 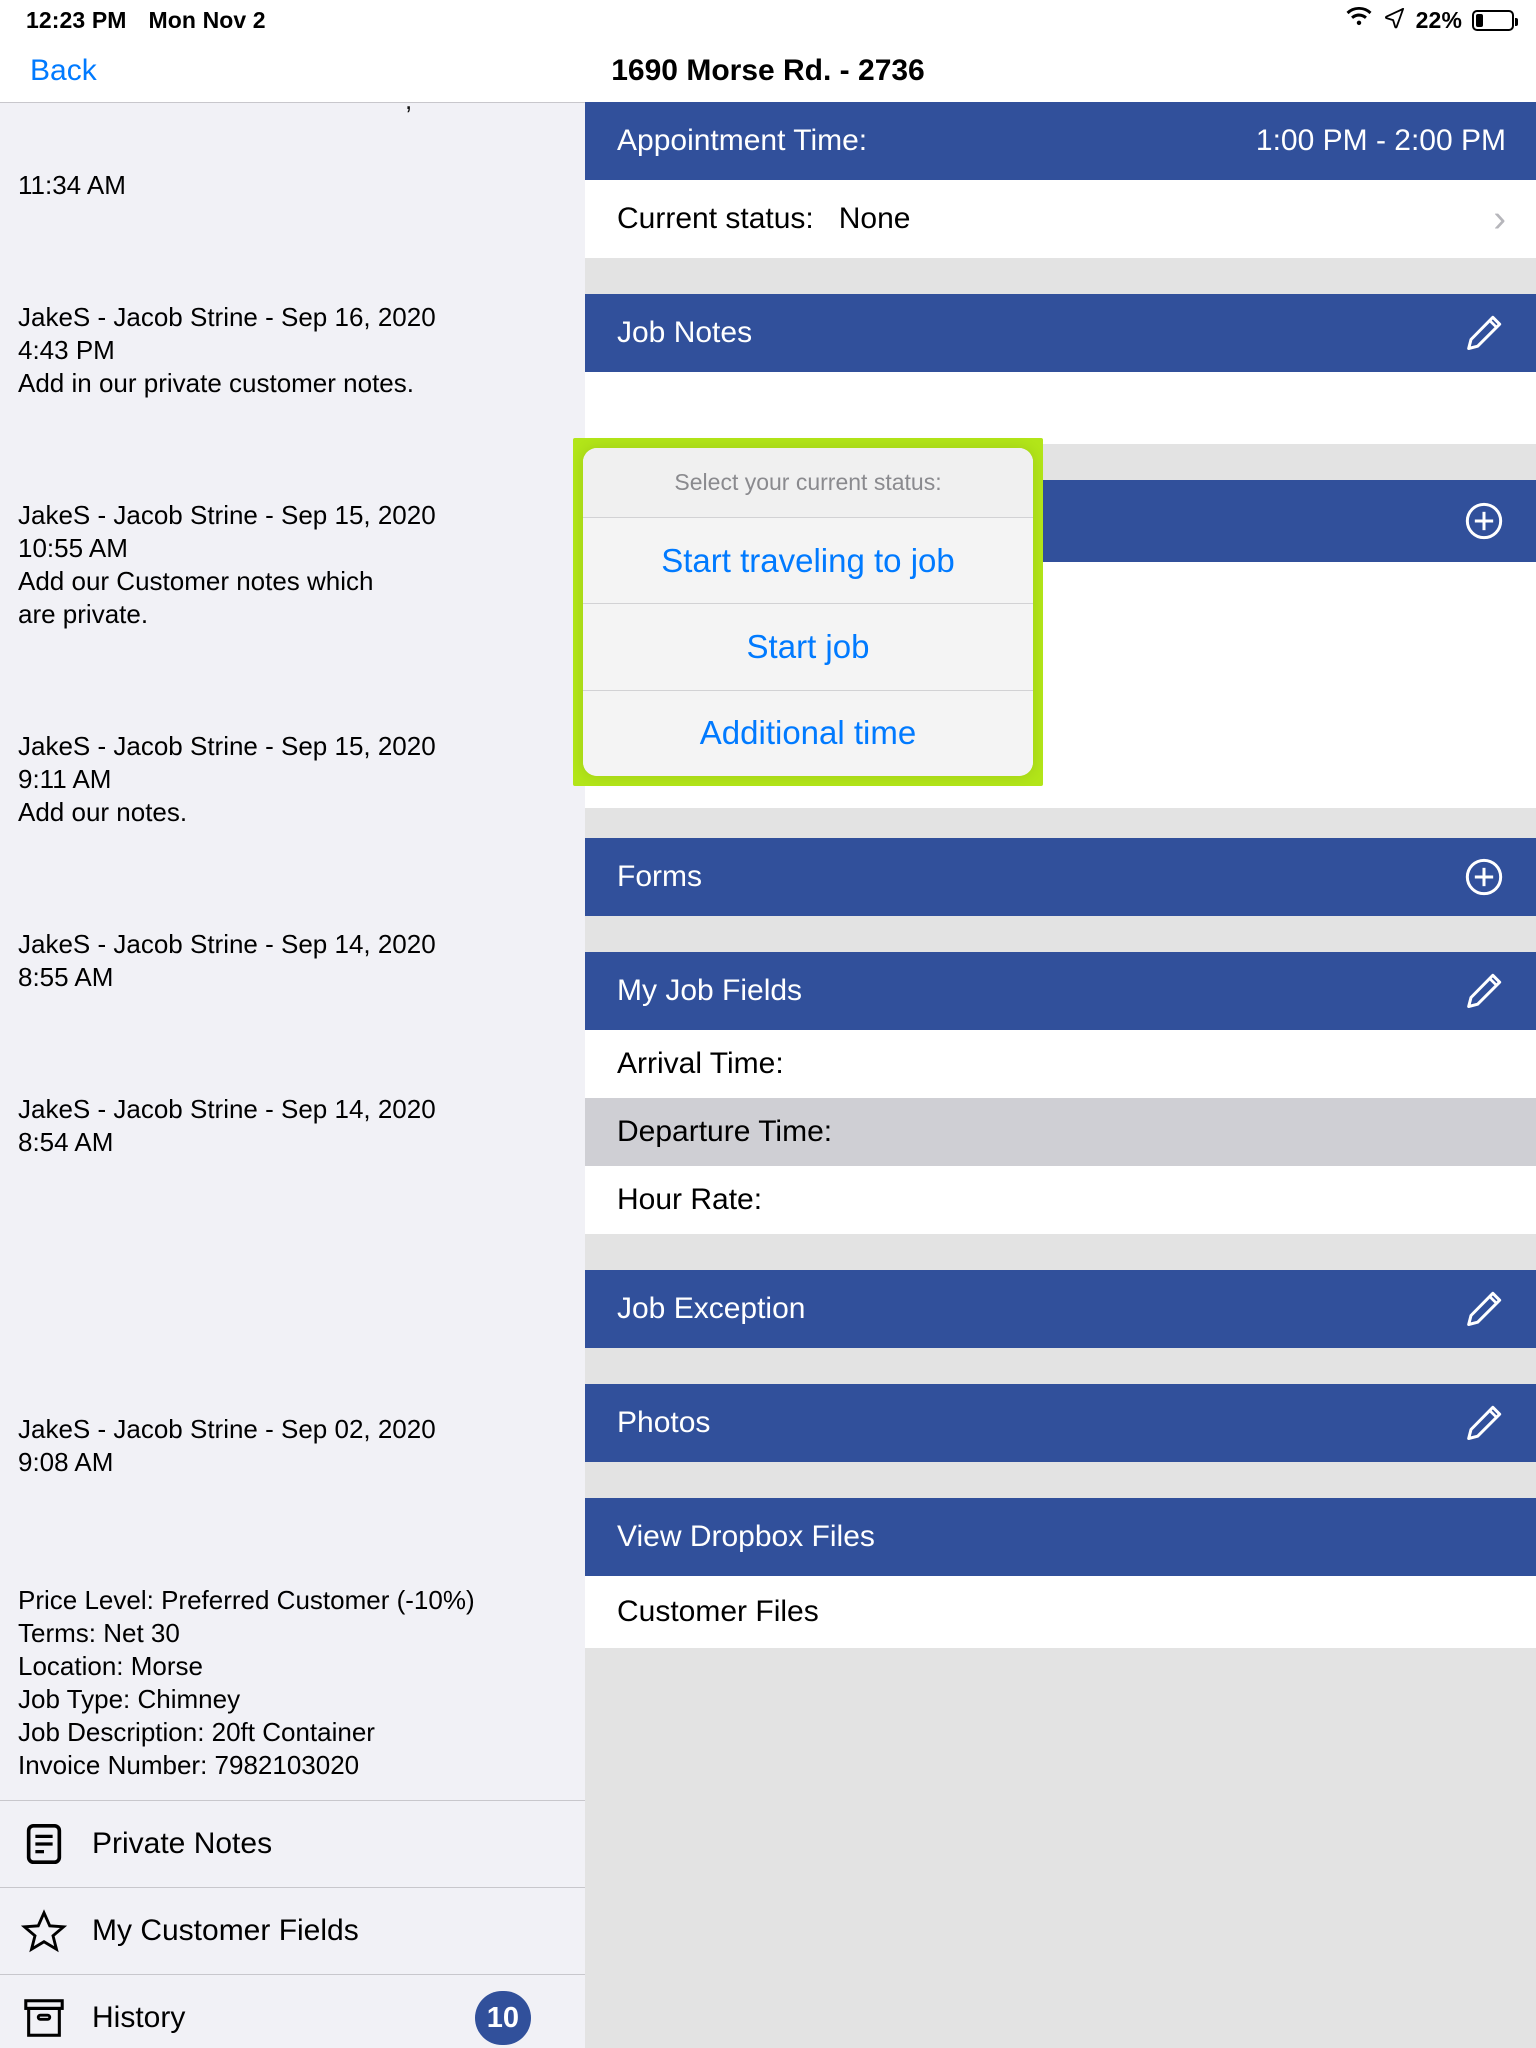 I want to click on customer-files-row: Customer Files, so click(x=1060, y=1612).